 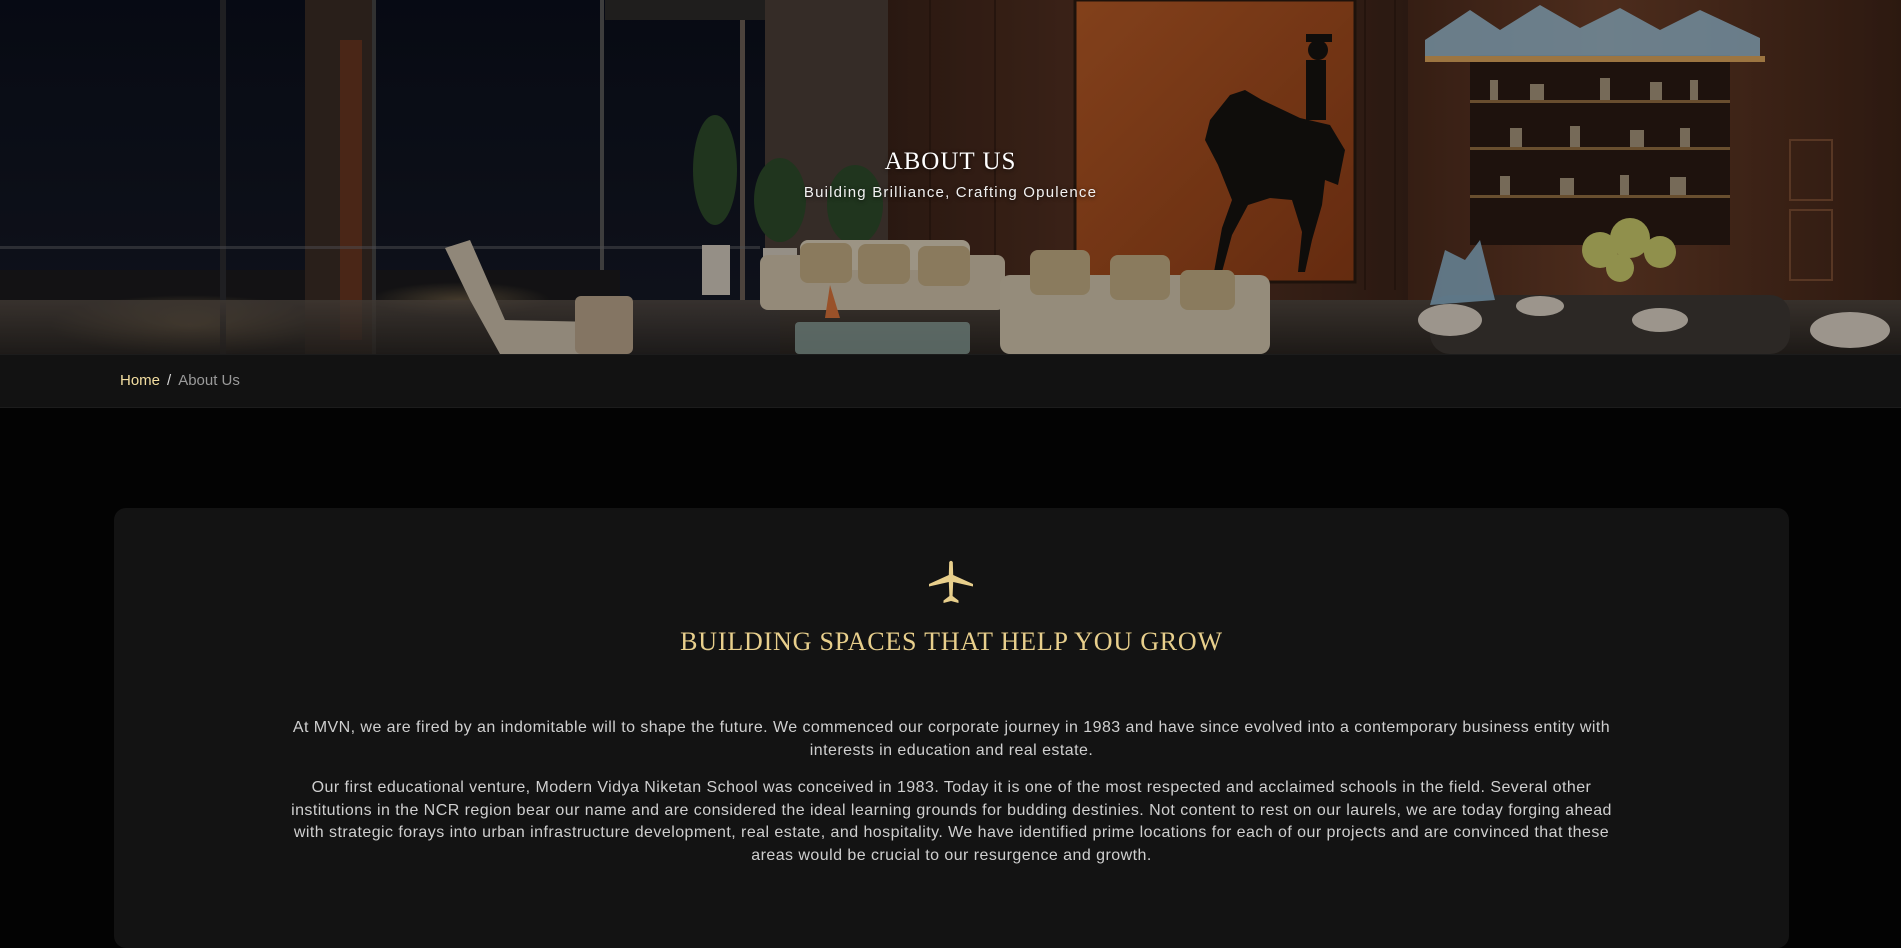 I want to click on breadcrumb: Home / About Us, so click(x=180, y=380).